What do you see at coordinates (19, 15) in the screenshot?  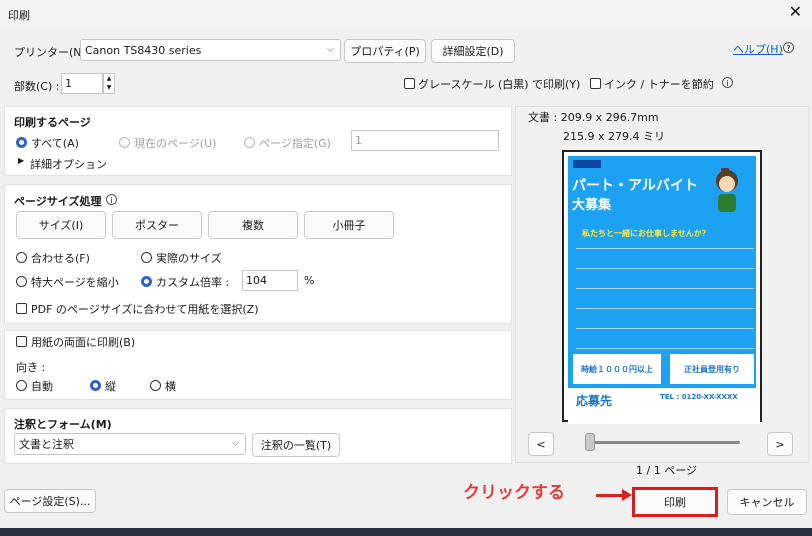 I see `window-title: 印刷` at bounding box center [19, 15].